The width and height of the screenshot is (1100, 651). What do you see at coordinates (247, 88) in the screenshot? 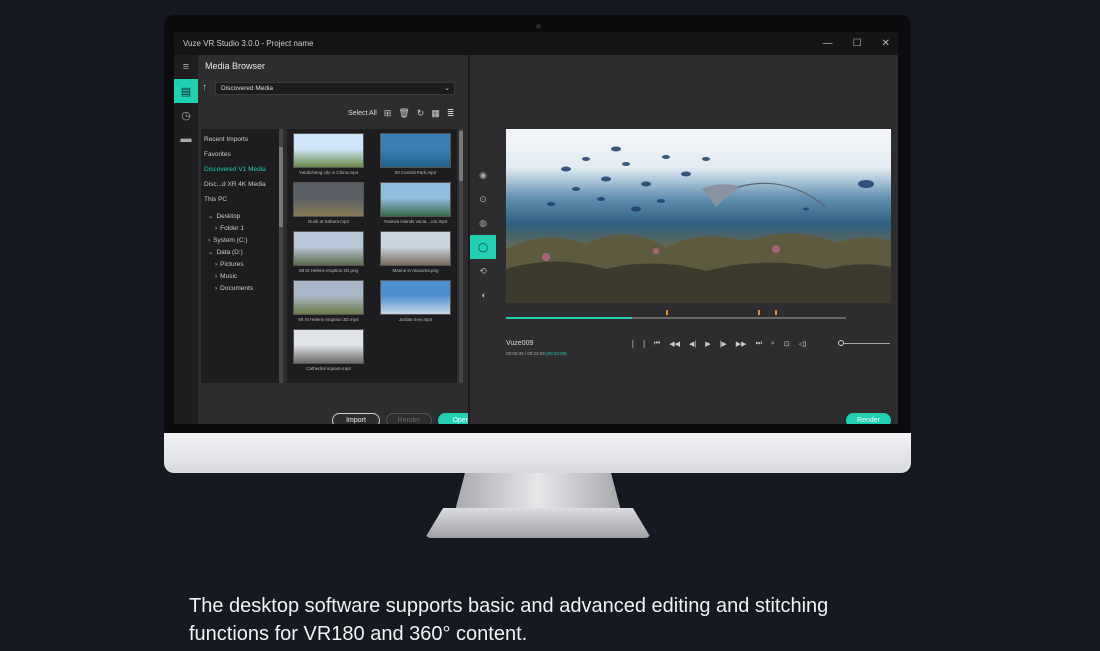
I see `source-dropdown-value: Discovered Media` at bounding box center [247, 88].